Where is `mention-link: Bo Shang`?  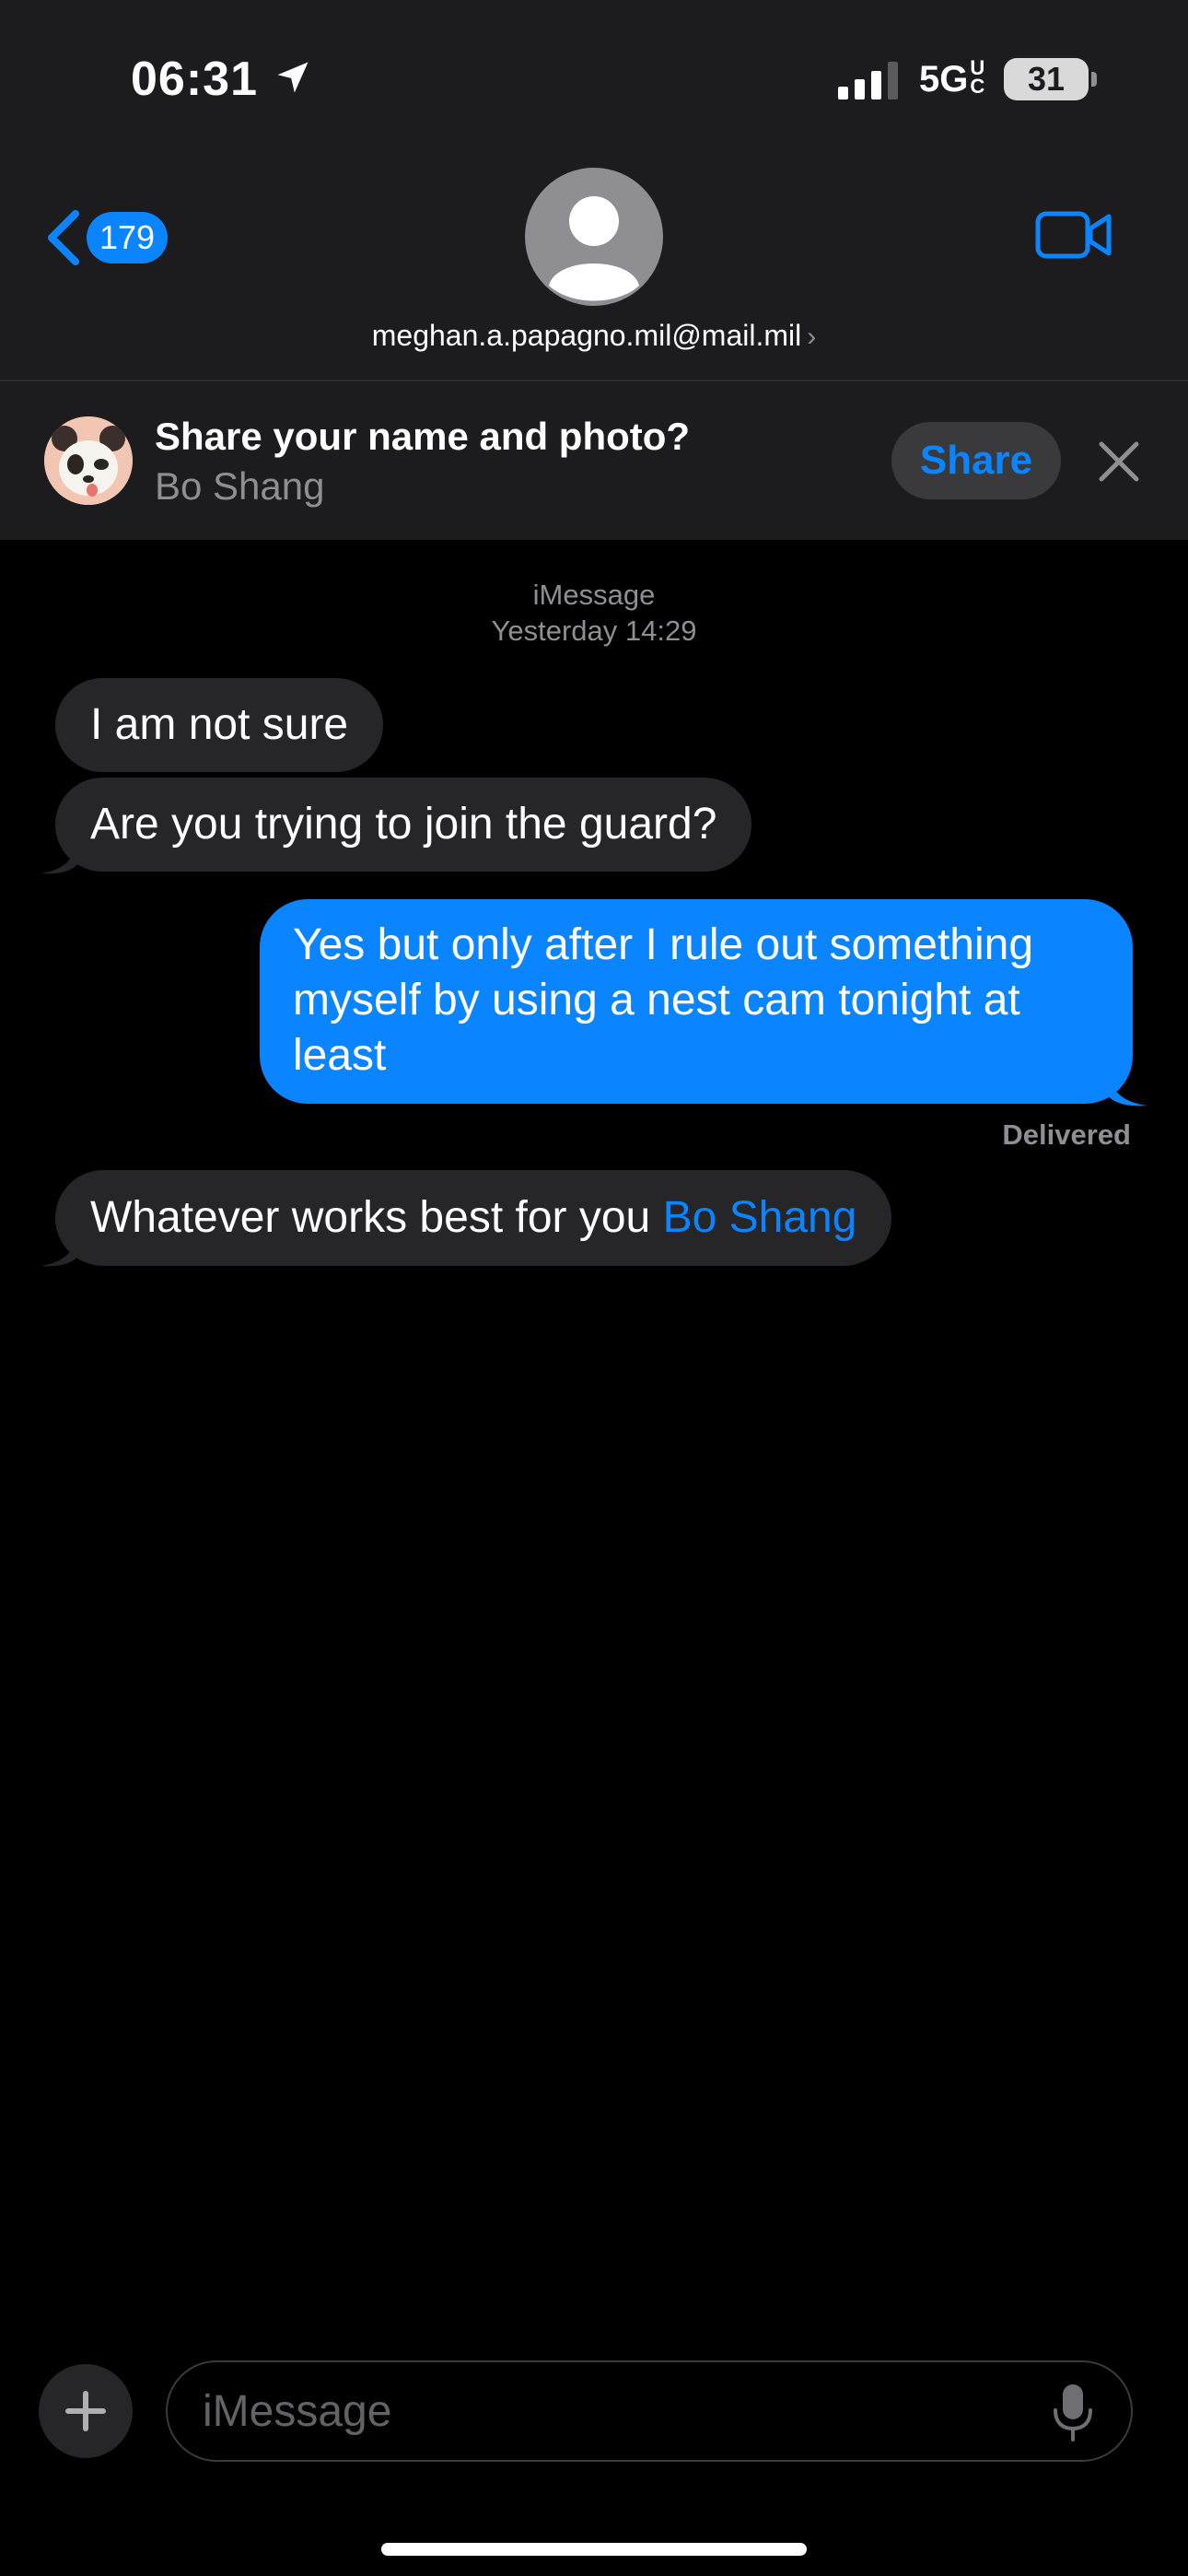 mention-link: Bo Shang is located at coordinates (760, 1217).